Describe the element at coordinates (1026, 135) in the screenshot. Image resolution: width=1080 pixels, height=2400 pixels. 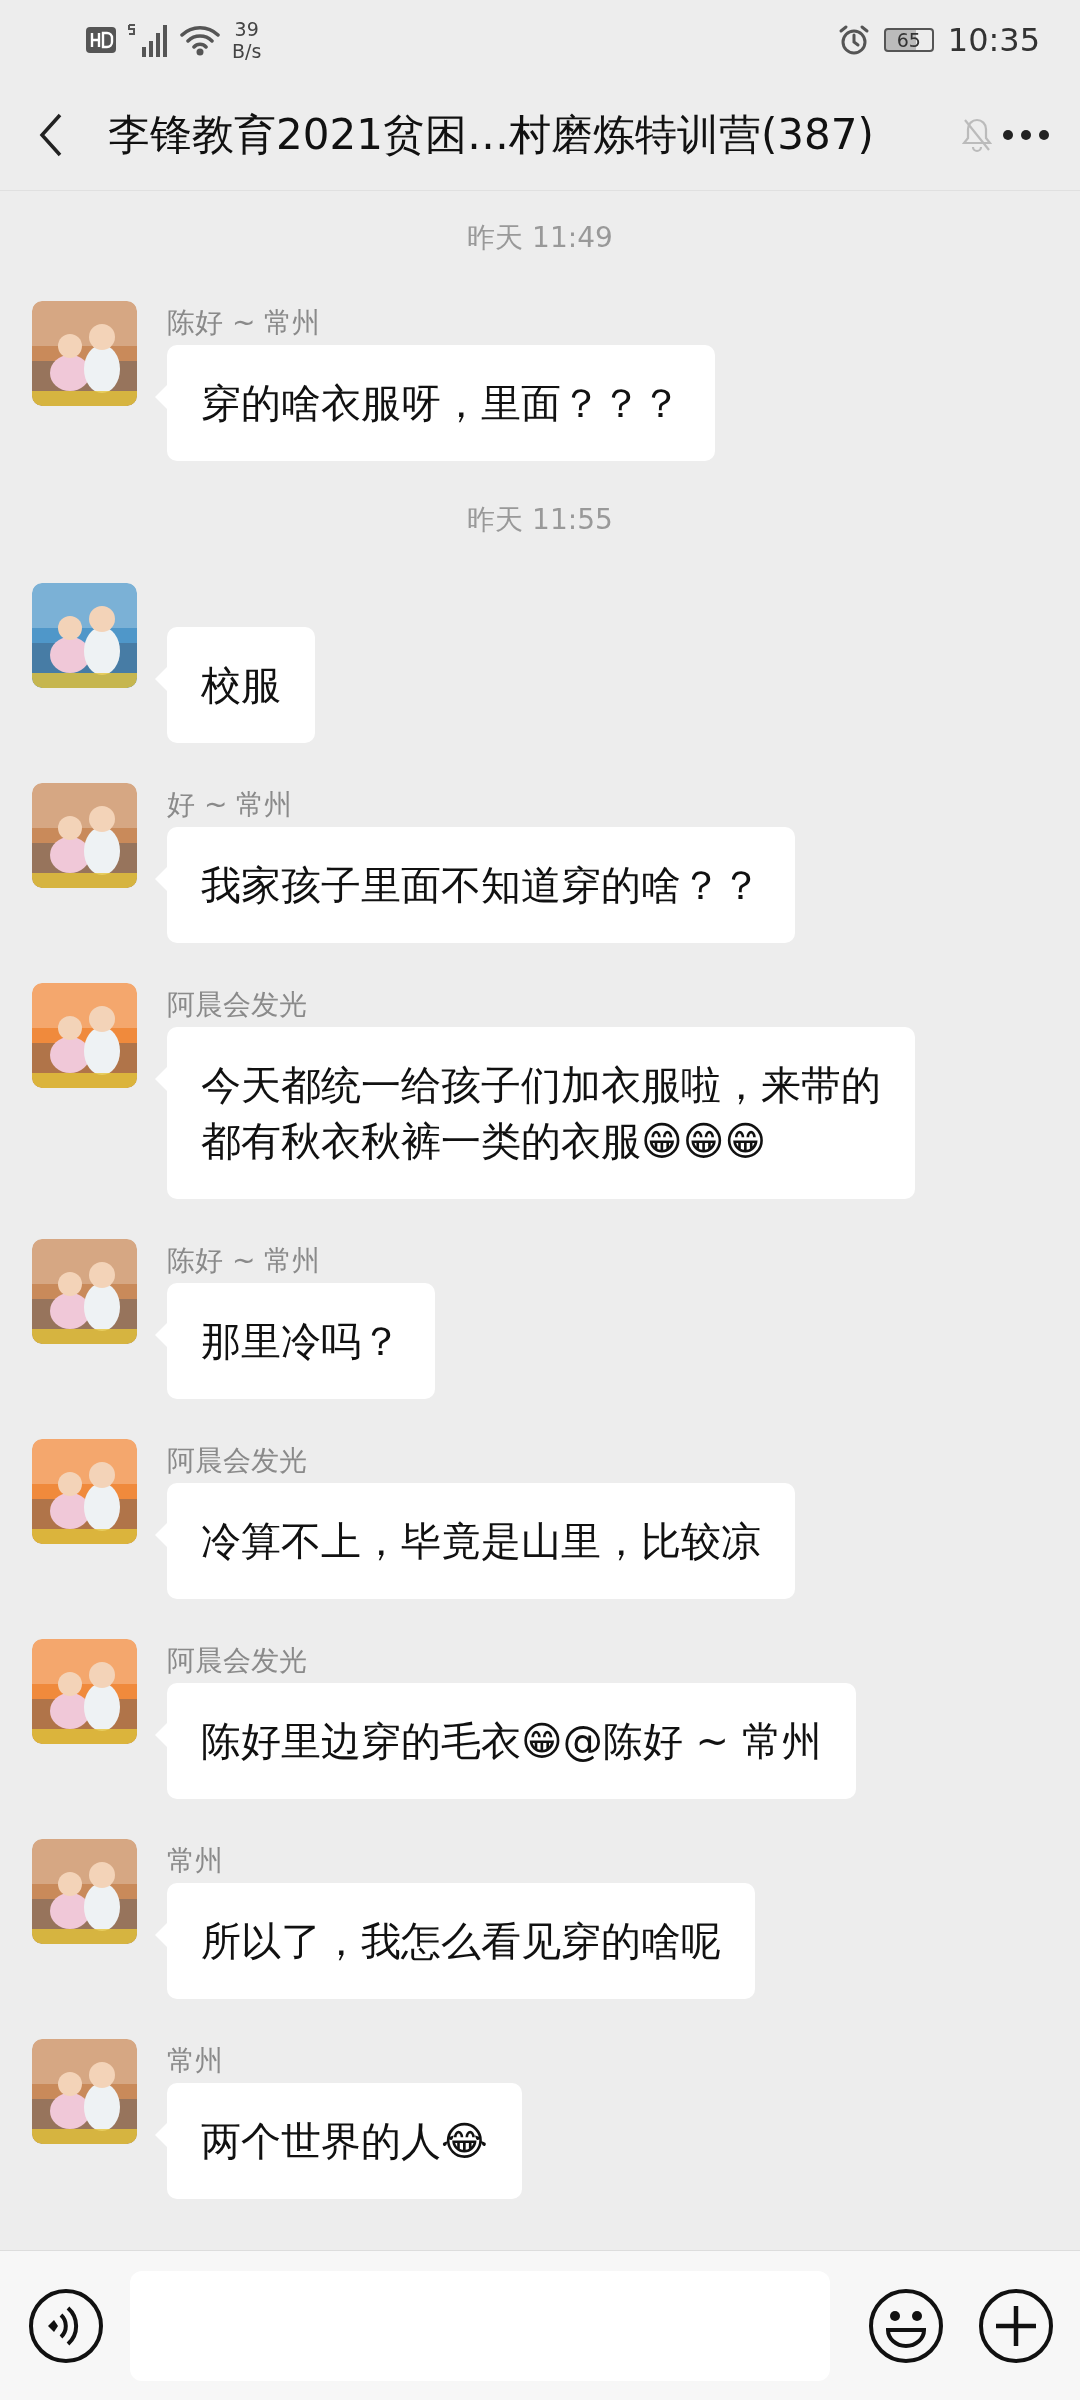
I see `more-icon` at that location.